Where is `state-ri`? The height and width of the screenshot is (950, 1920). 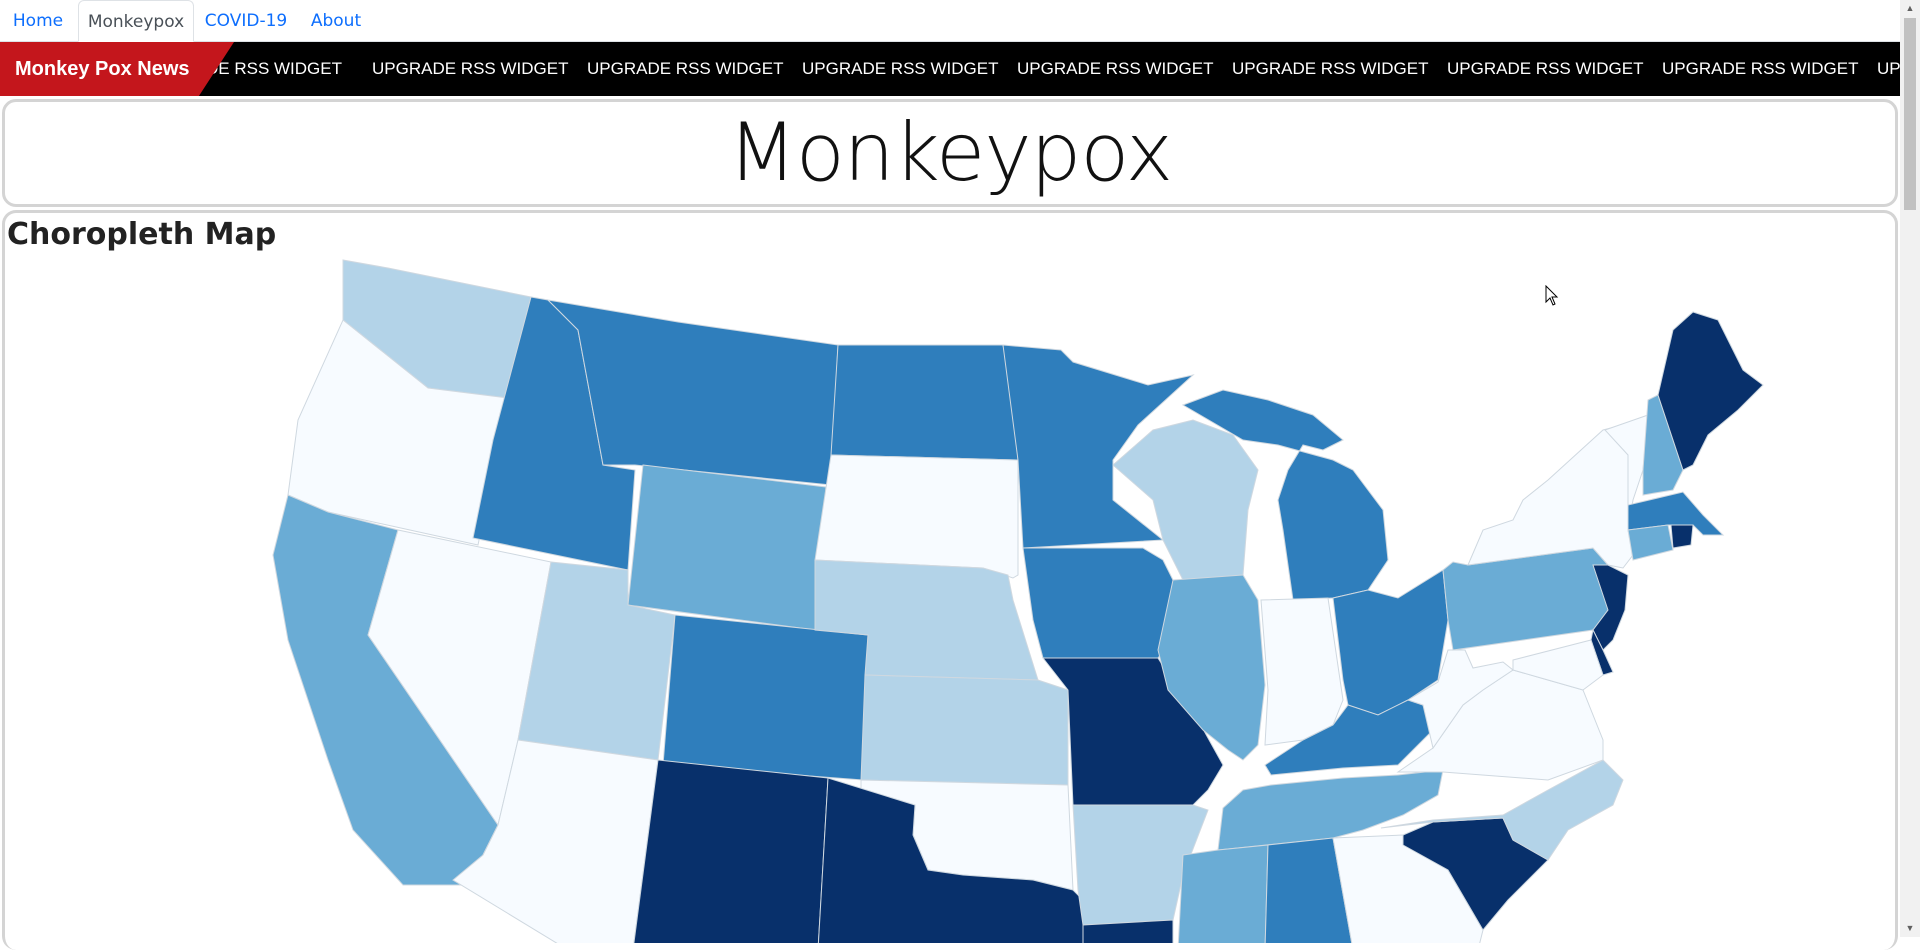 state-ri is located at coordinates (1682, 536).